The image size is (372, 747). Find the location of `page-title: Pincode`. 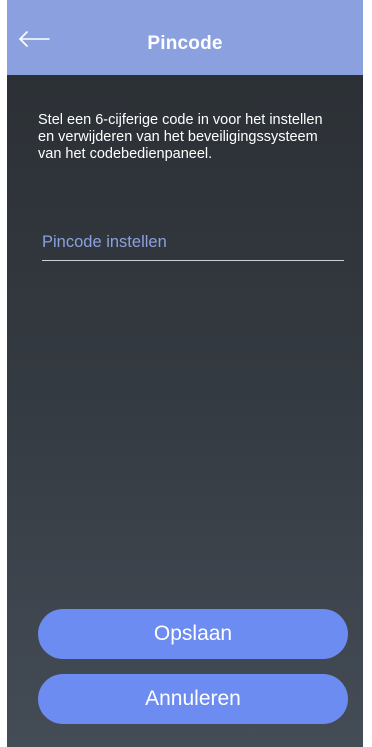

page-title: Pincode is located at coordinates (185, 43).